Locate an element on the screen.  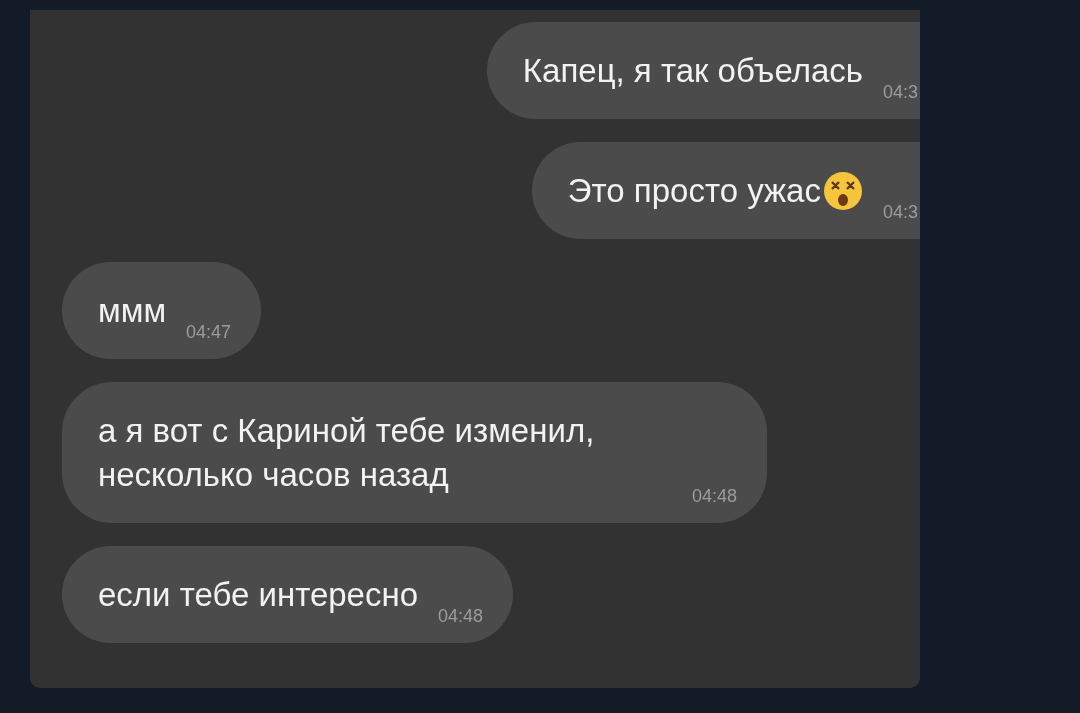
message-text: если тебе интересно is located at coordinates (258, 595).